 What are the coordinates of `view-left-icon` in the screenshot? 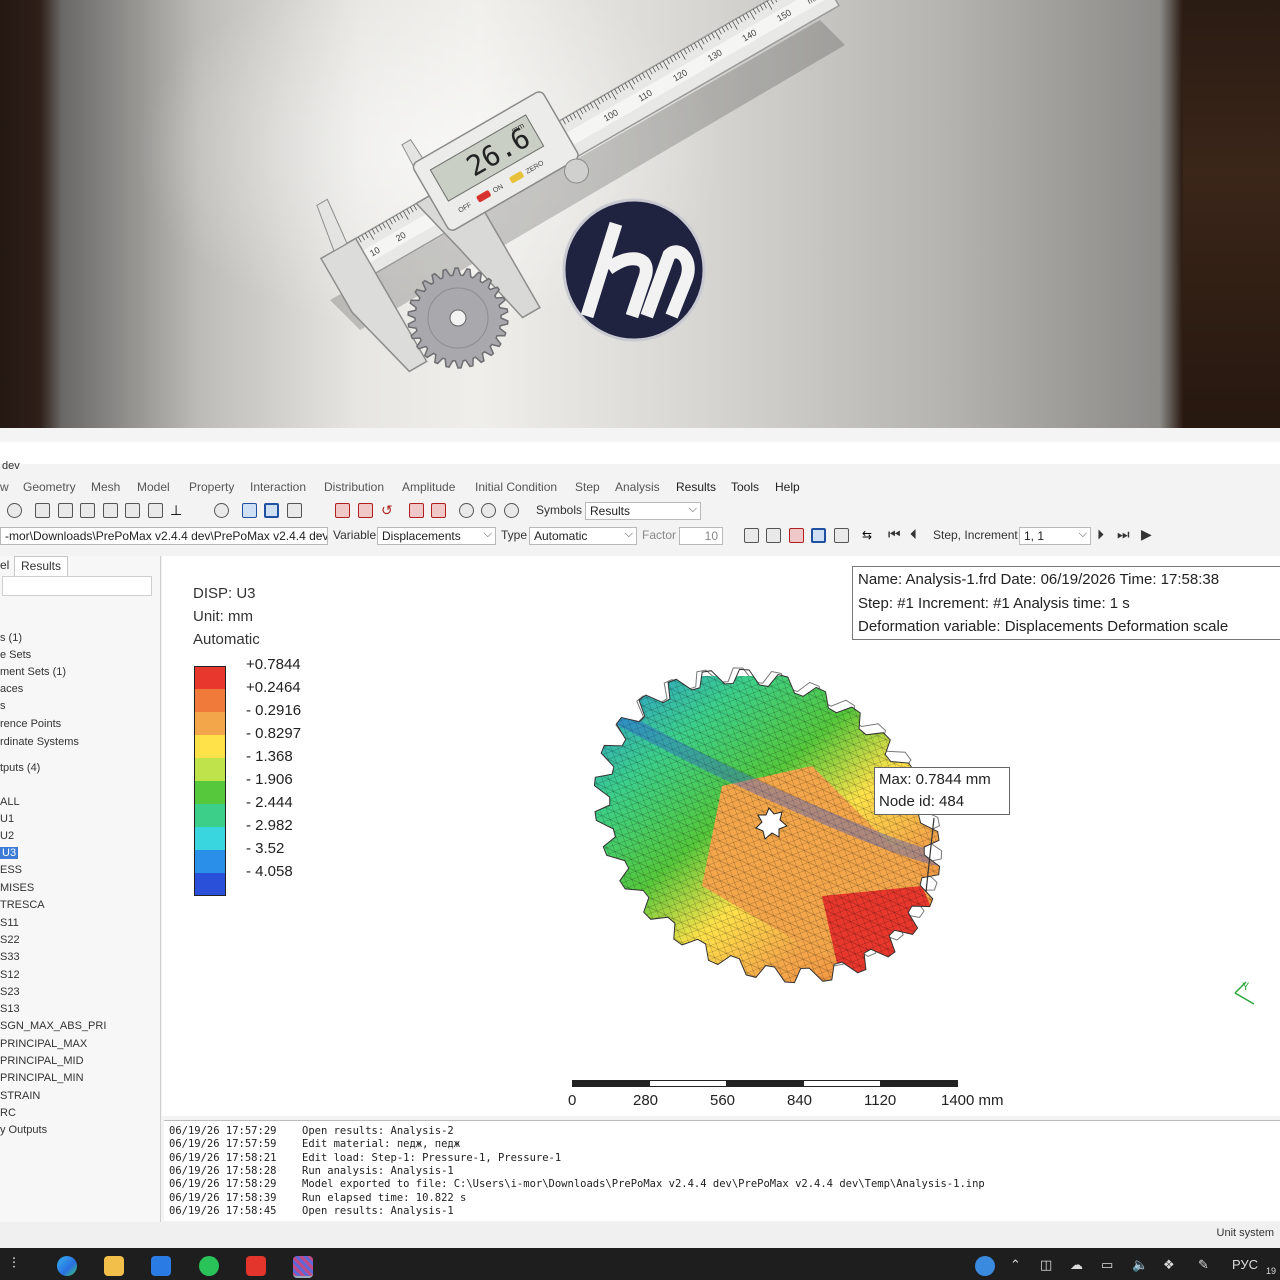 It's located at (132, 510).